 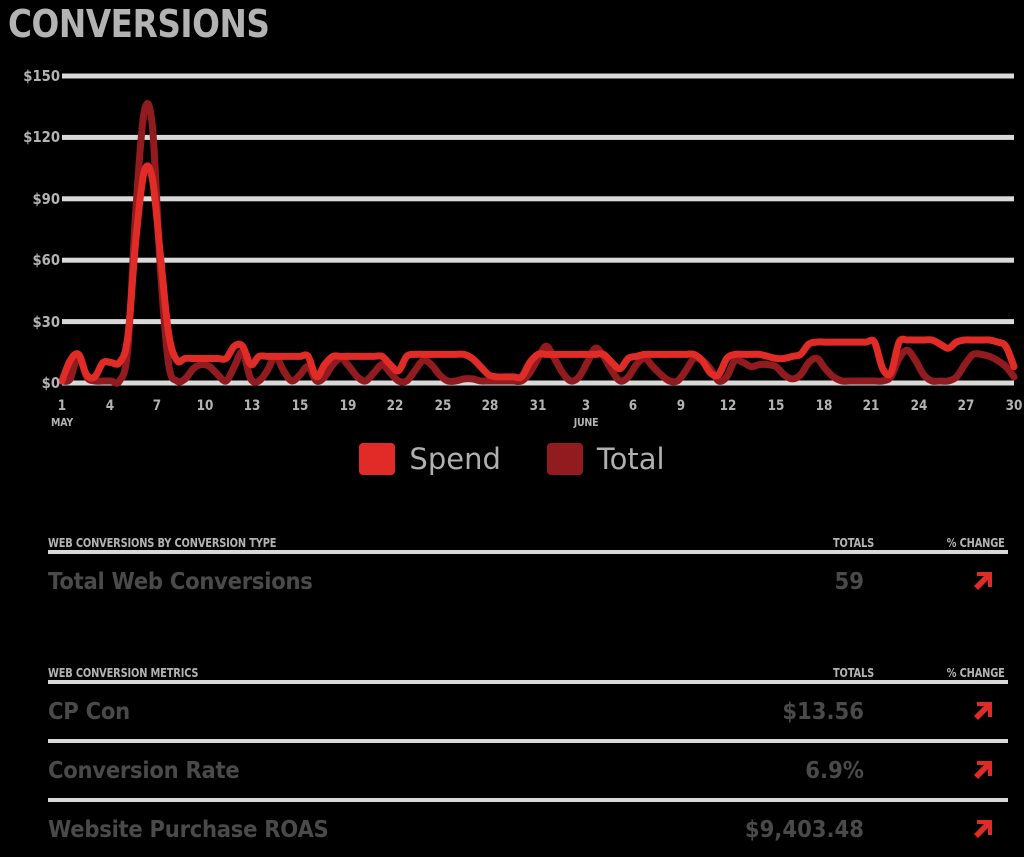 I want to click on column-header-name: WEB CONVERSION METRICS, so click(x=123, y=673).